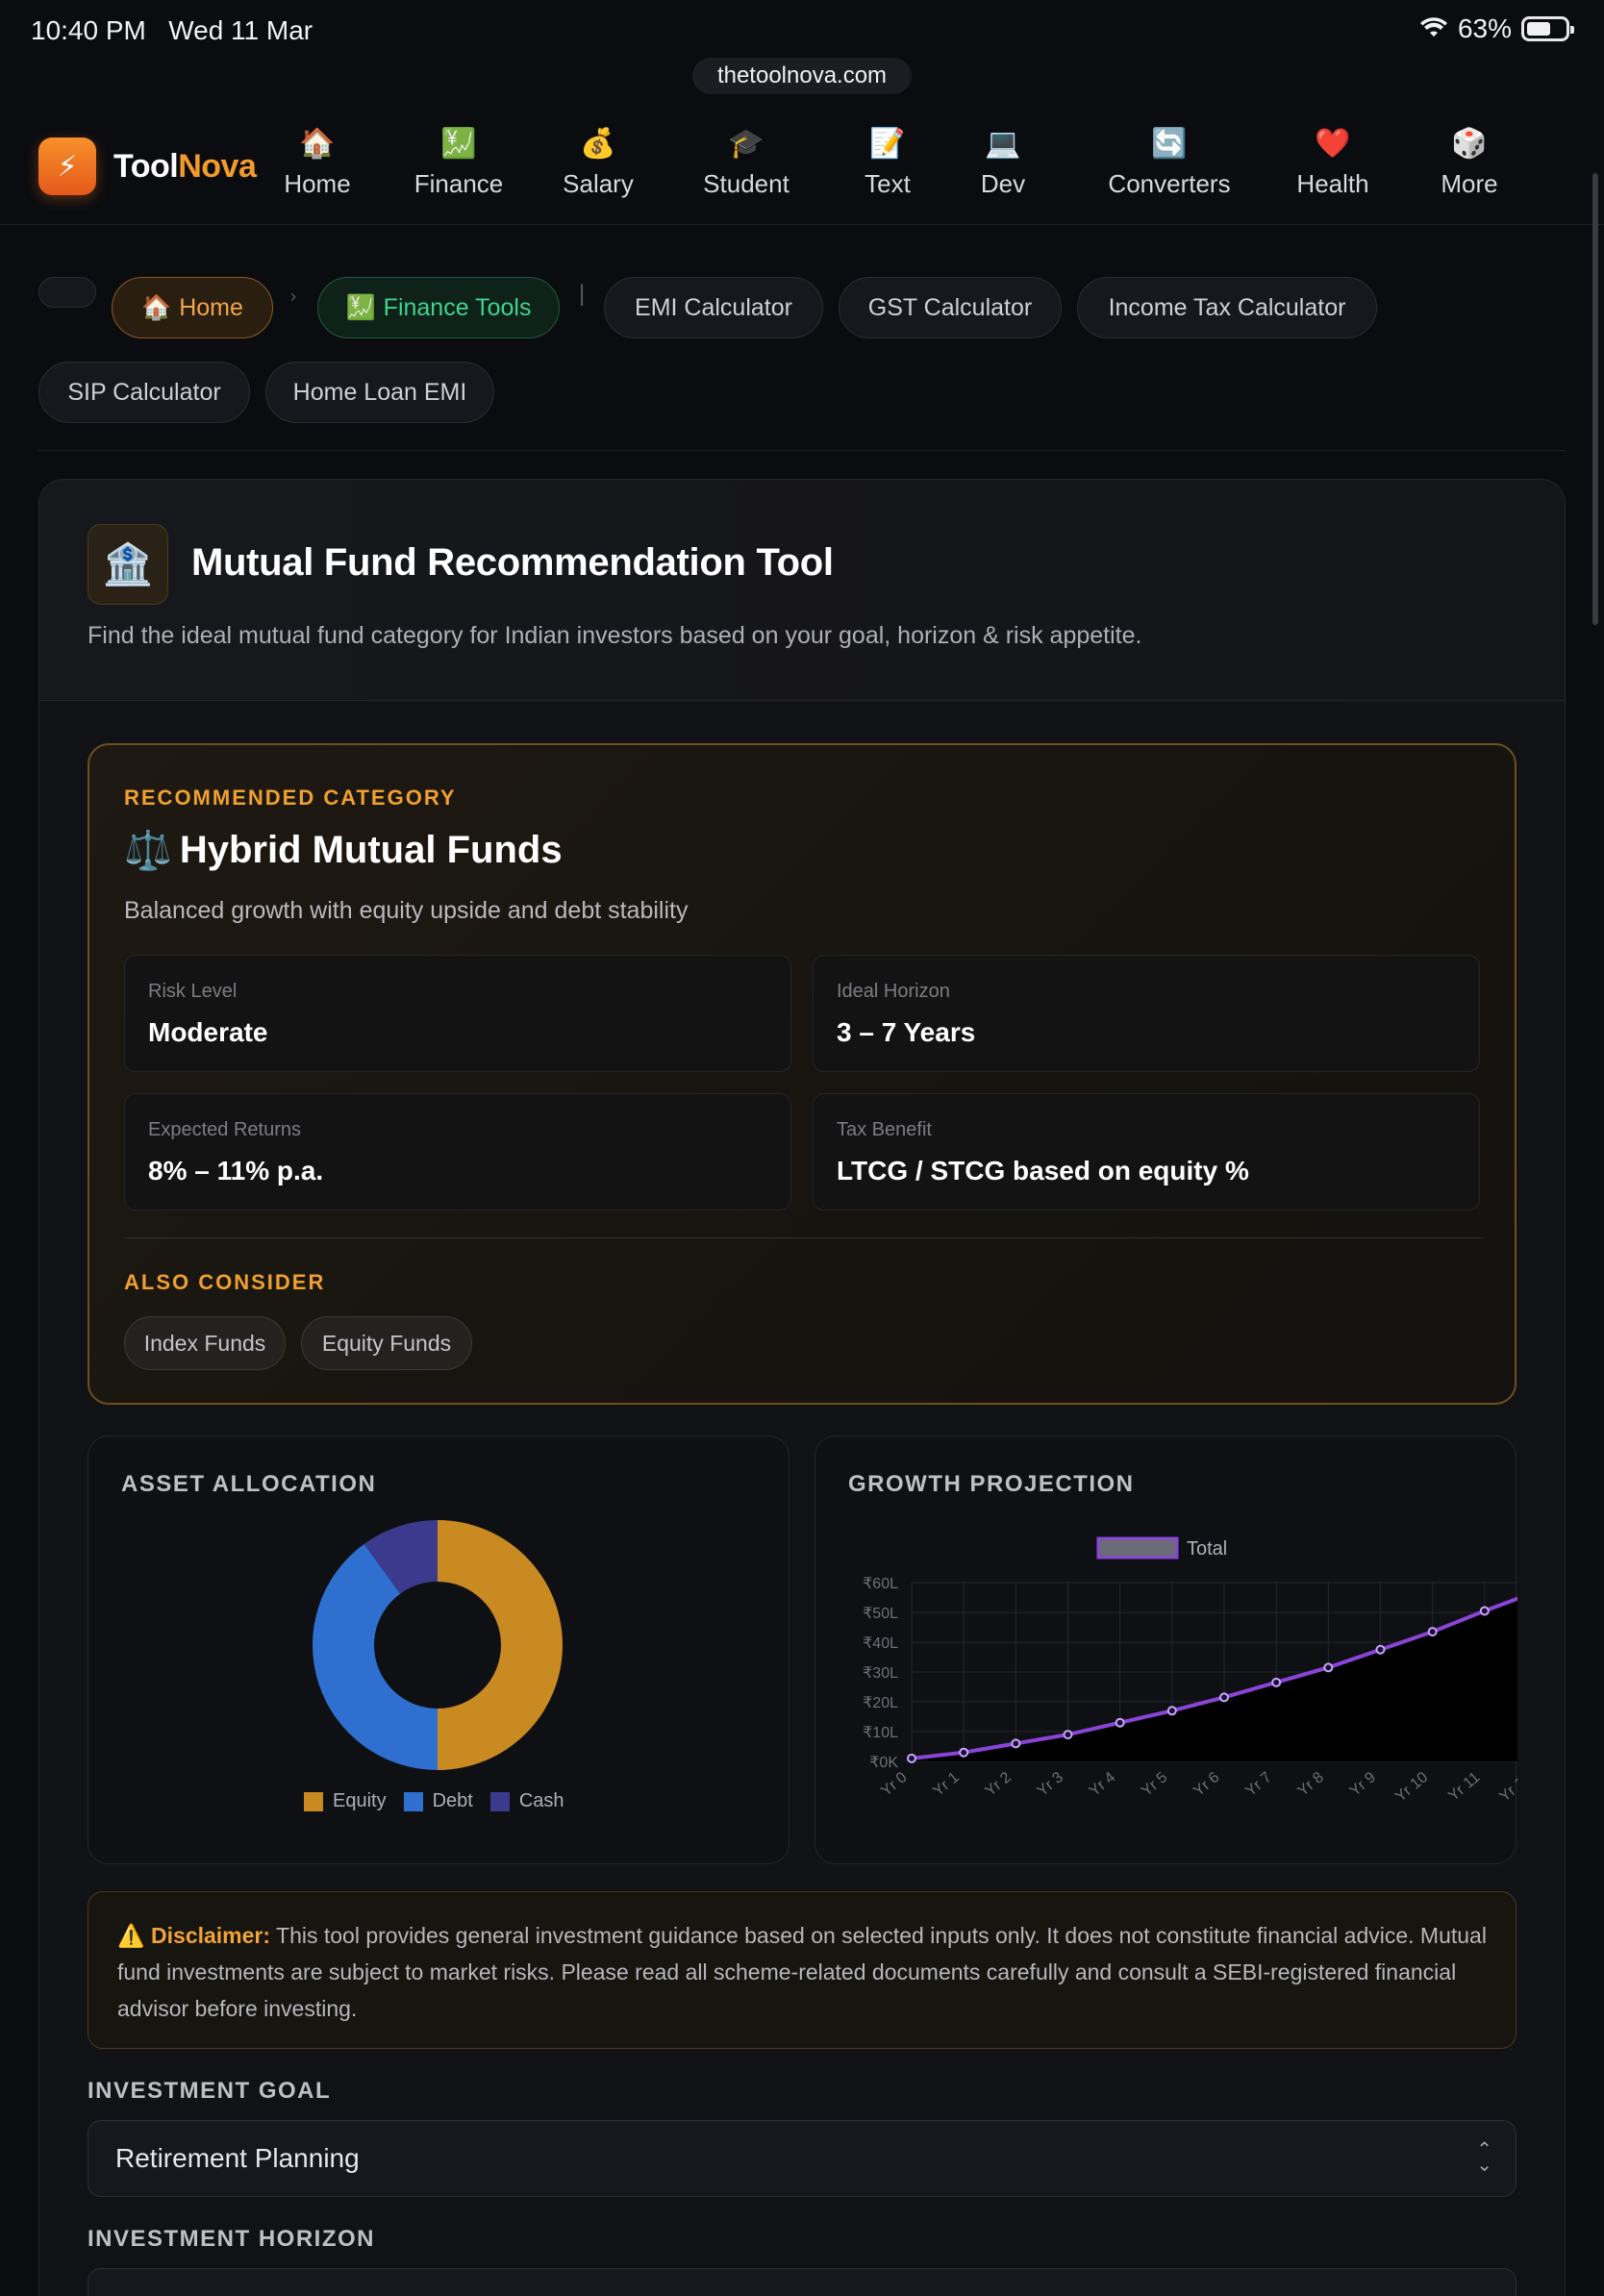  Describe the element at coordinates (998, 1784) in the screenshot. I see `x-tick-label: Yr 2` at that location.